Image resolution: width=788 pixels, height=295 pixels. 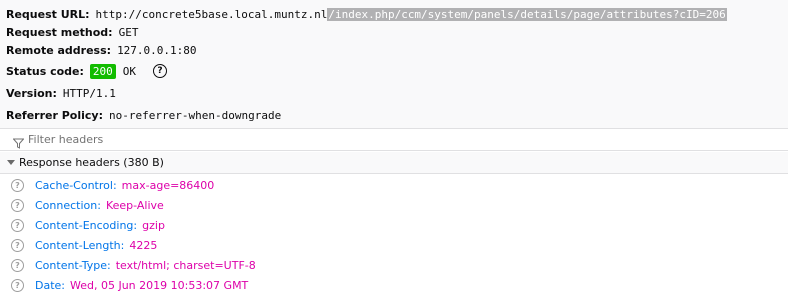 What do you see at coordinates (11, 162) in the screenshot?
I see `expand-triangle-icon` at bounding box center [11, 162].